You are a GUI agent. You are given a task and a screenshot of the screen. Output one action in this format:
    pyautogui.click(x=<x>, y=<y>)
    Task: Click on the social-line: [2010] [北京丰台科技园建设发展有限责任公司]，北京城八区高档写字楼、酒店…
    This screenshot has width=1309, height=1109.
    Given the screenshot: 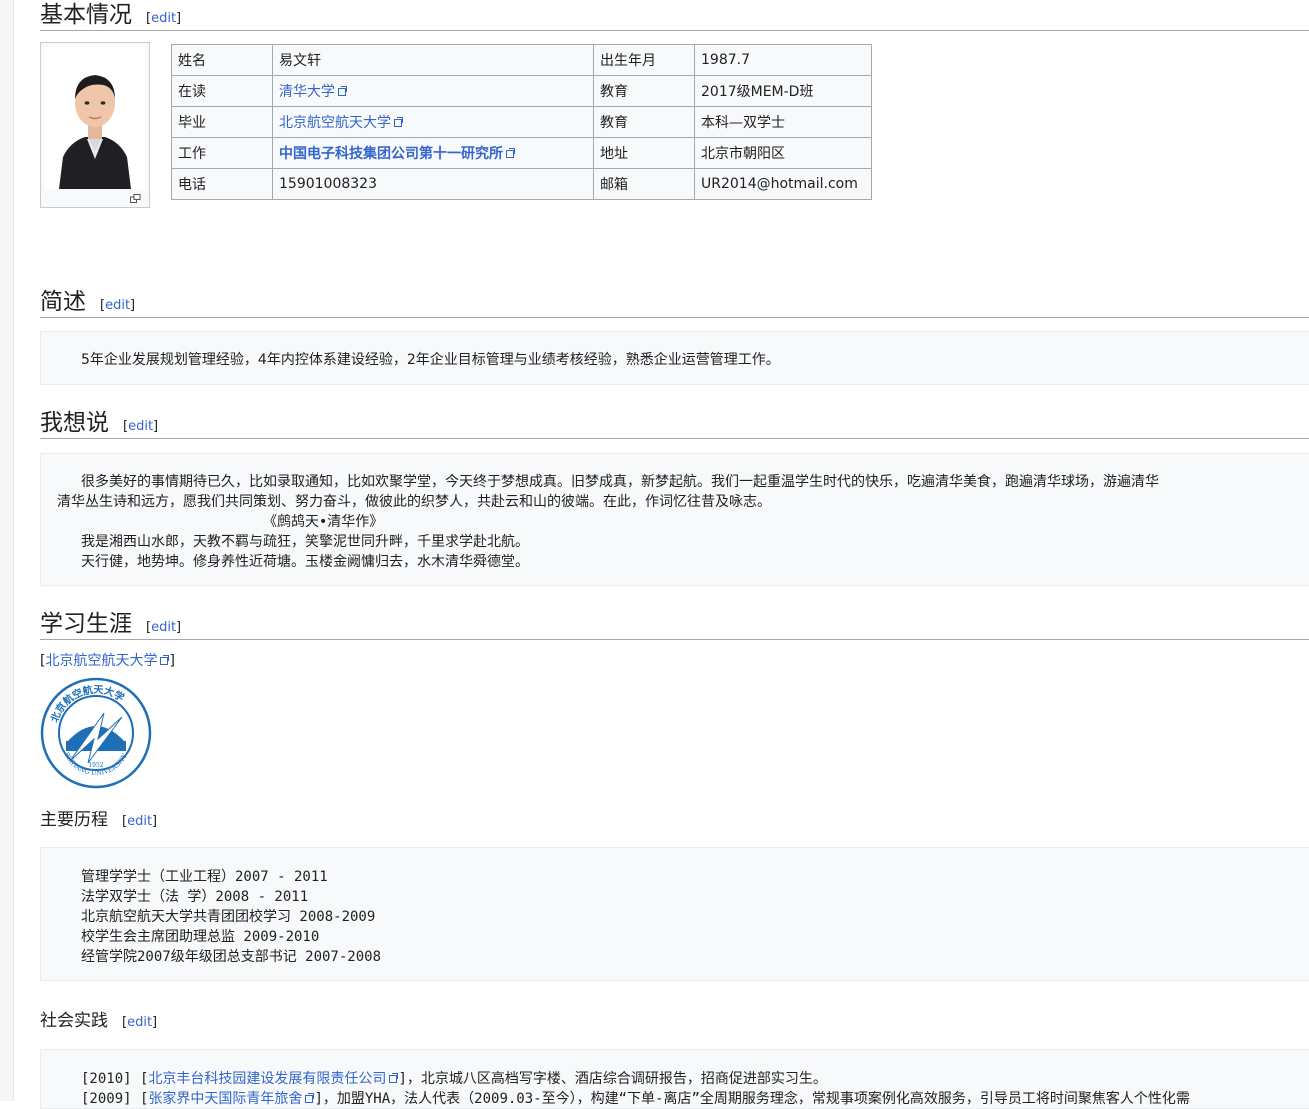 What is the action you would take?
    pyautogui.click(x=454, y=1079)
    